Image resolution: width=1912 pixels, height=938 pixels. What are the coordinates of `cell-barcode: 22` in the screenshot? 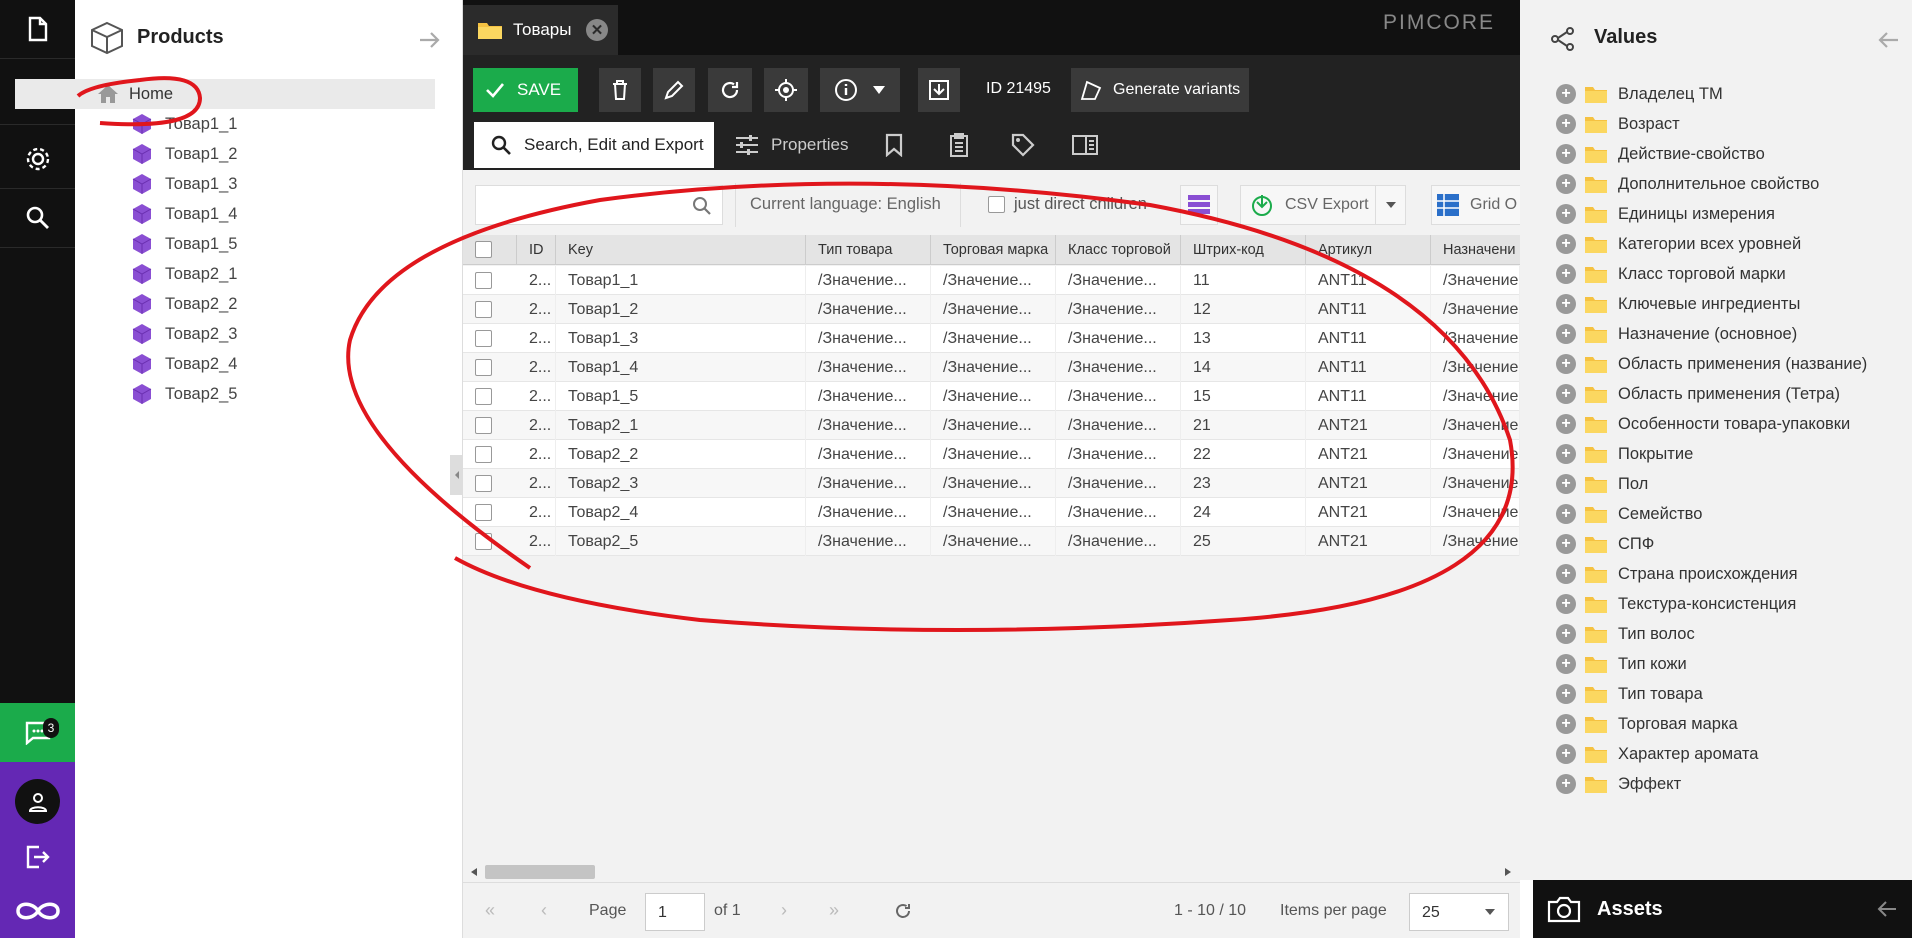 It's located at (1243, 454).